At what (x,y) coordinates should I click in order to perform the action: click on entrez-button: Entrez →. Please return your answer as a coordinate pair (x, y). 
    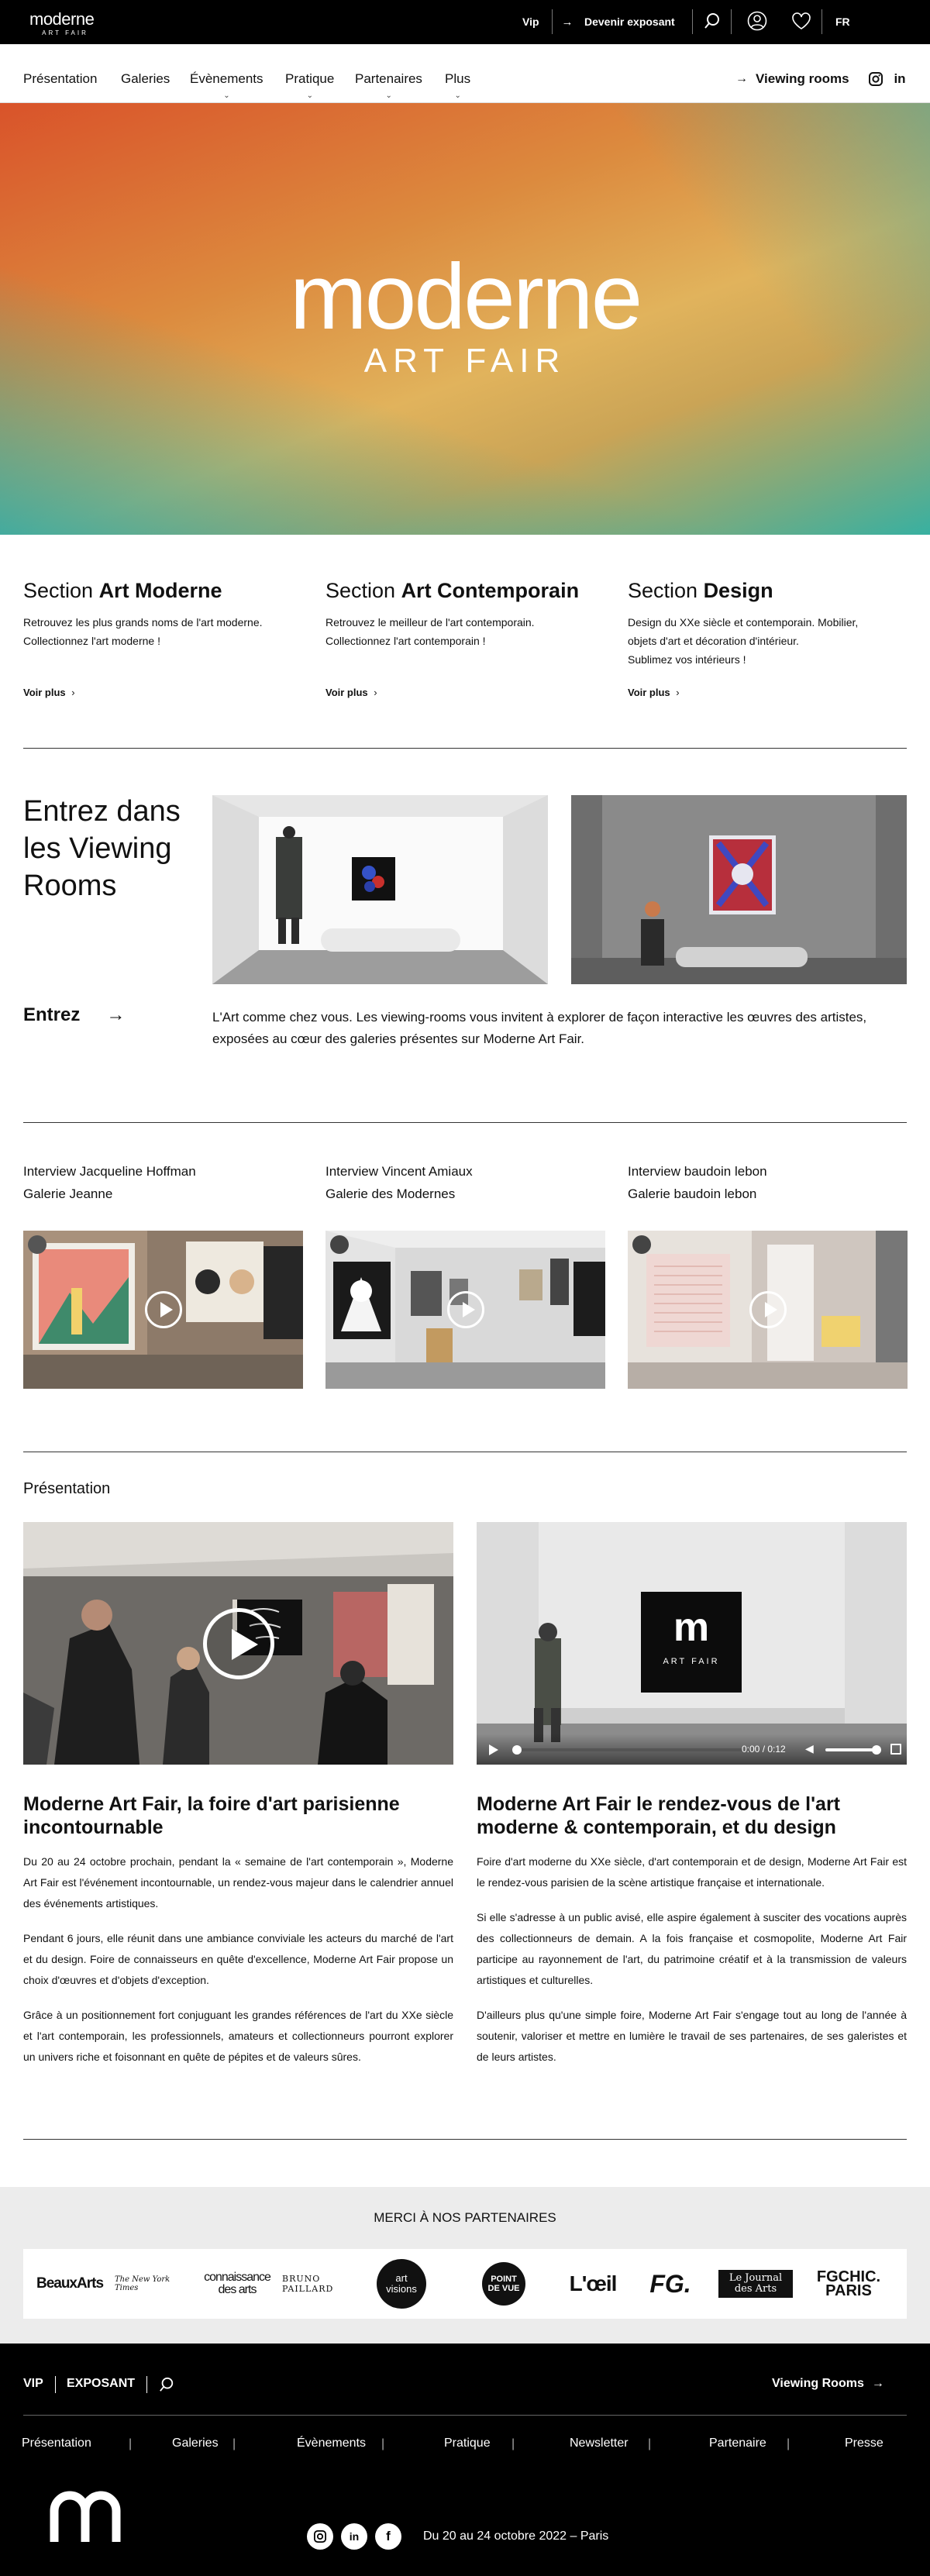
    Looking at the image, I should click on (74, 1015).